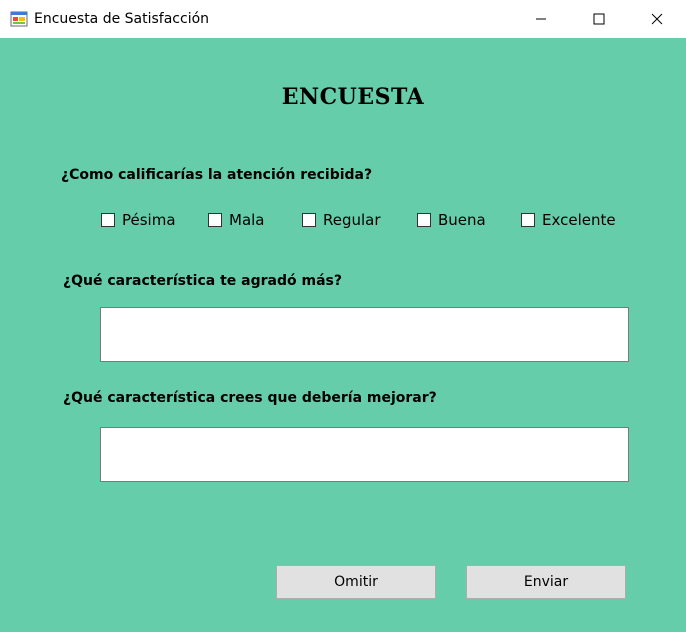 The height and width of the screenshot is (632, 686). What do you see at coordinates (122, 19) in the screenshot?
I see `window-title: Encuesta de Satisfacción` at bounding box center [122, 19].